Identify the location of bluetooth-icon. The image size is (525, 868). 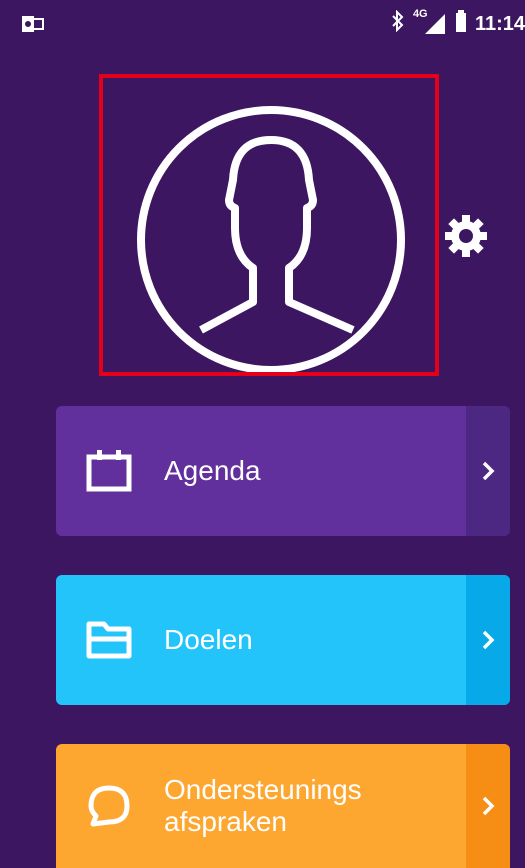
(398, 23).